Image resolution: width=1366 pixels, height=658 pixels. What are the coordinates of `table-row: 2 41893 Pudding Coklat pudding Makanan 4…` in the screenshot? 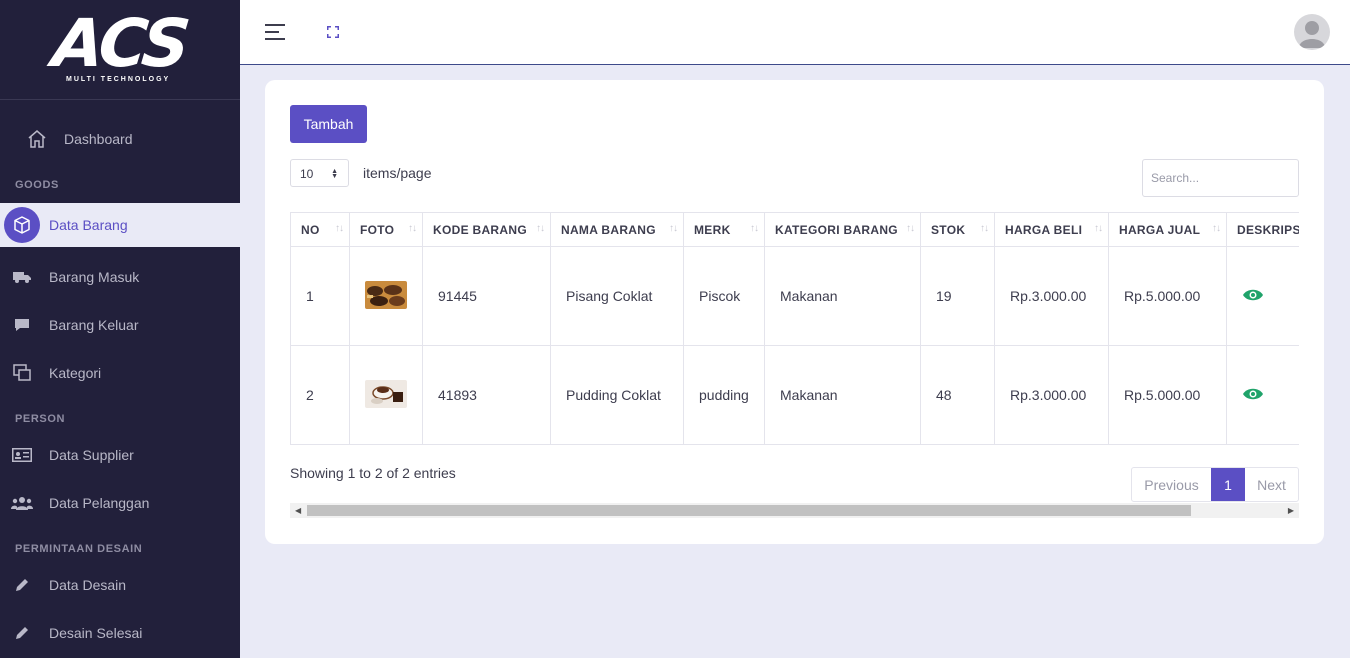 It's located at (794, 395).